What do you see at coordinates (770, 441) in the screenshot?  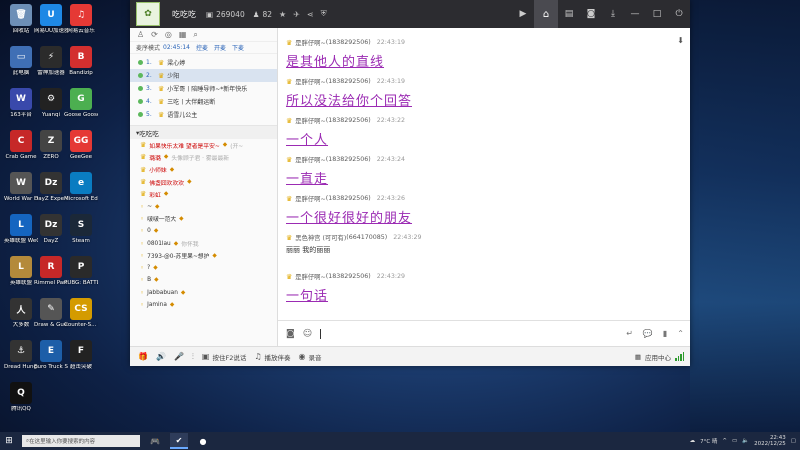 I see `clock: 22:43 2022/12/25` at bounding box center [770, 441].